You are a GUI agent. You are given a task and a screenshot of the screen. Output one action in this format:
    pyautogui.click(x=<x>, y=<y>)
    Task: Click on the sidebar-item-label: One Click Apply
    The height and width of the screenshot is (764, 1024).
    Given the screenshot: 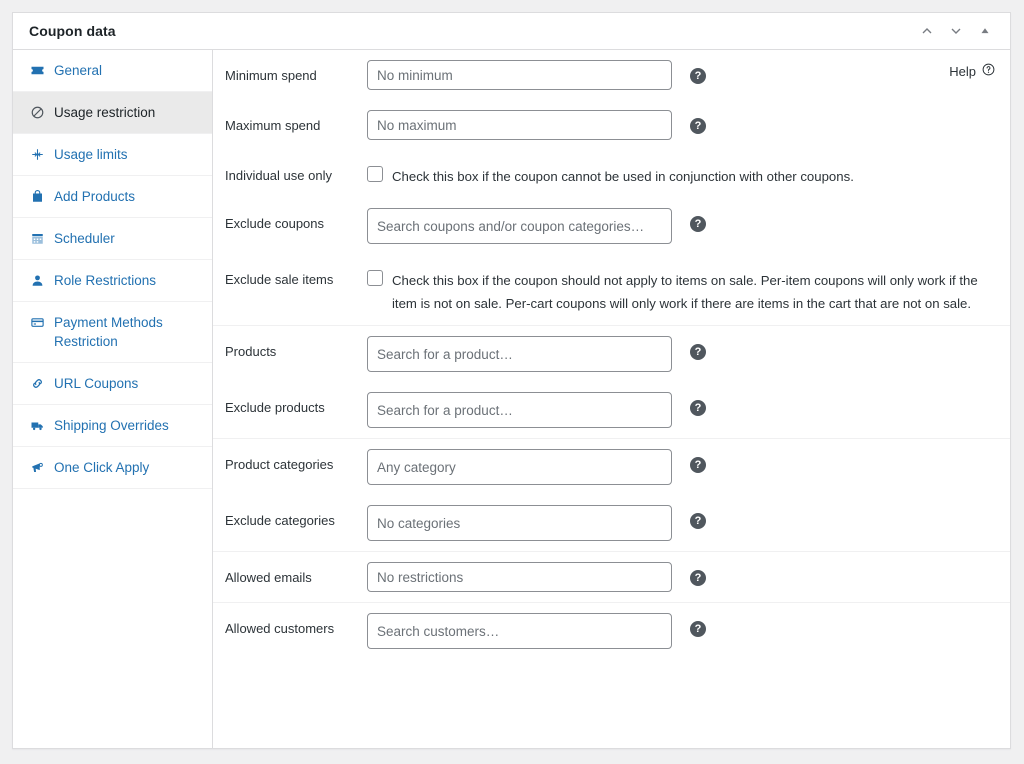 What is the action you would take?
    pyautogui.click(x=102, y=467)
    